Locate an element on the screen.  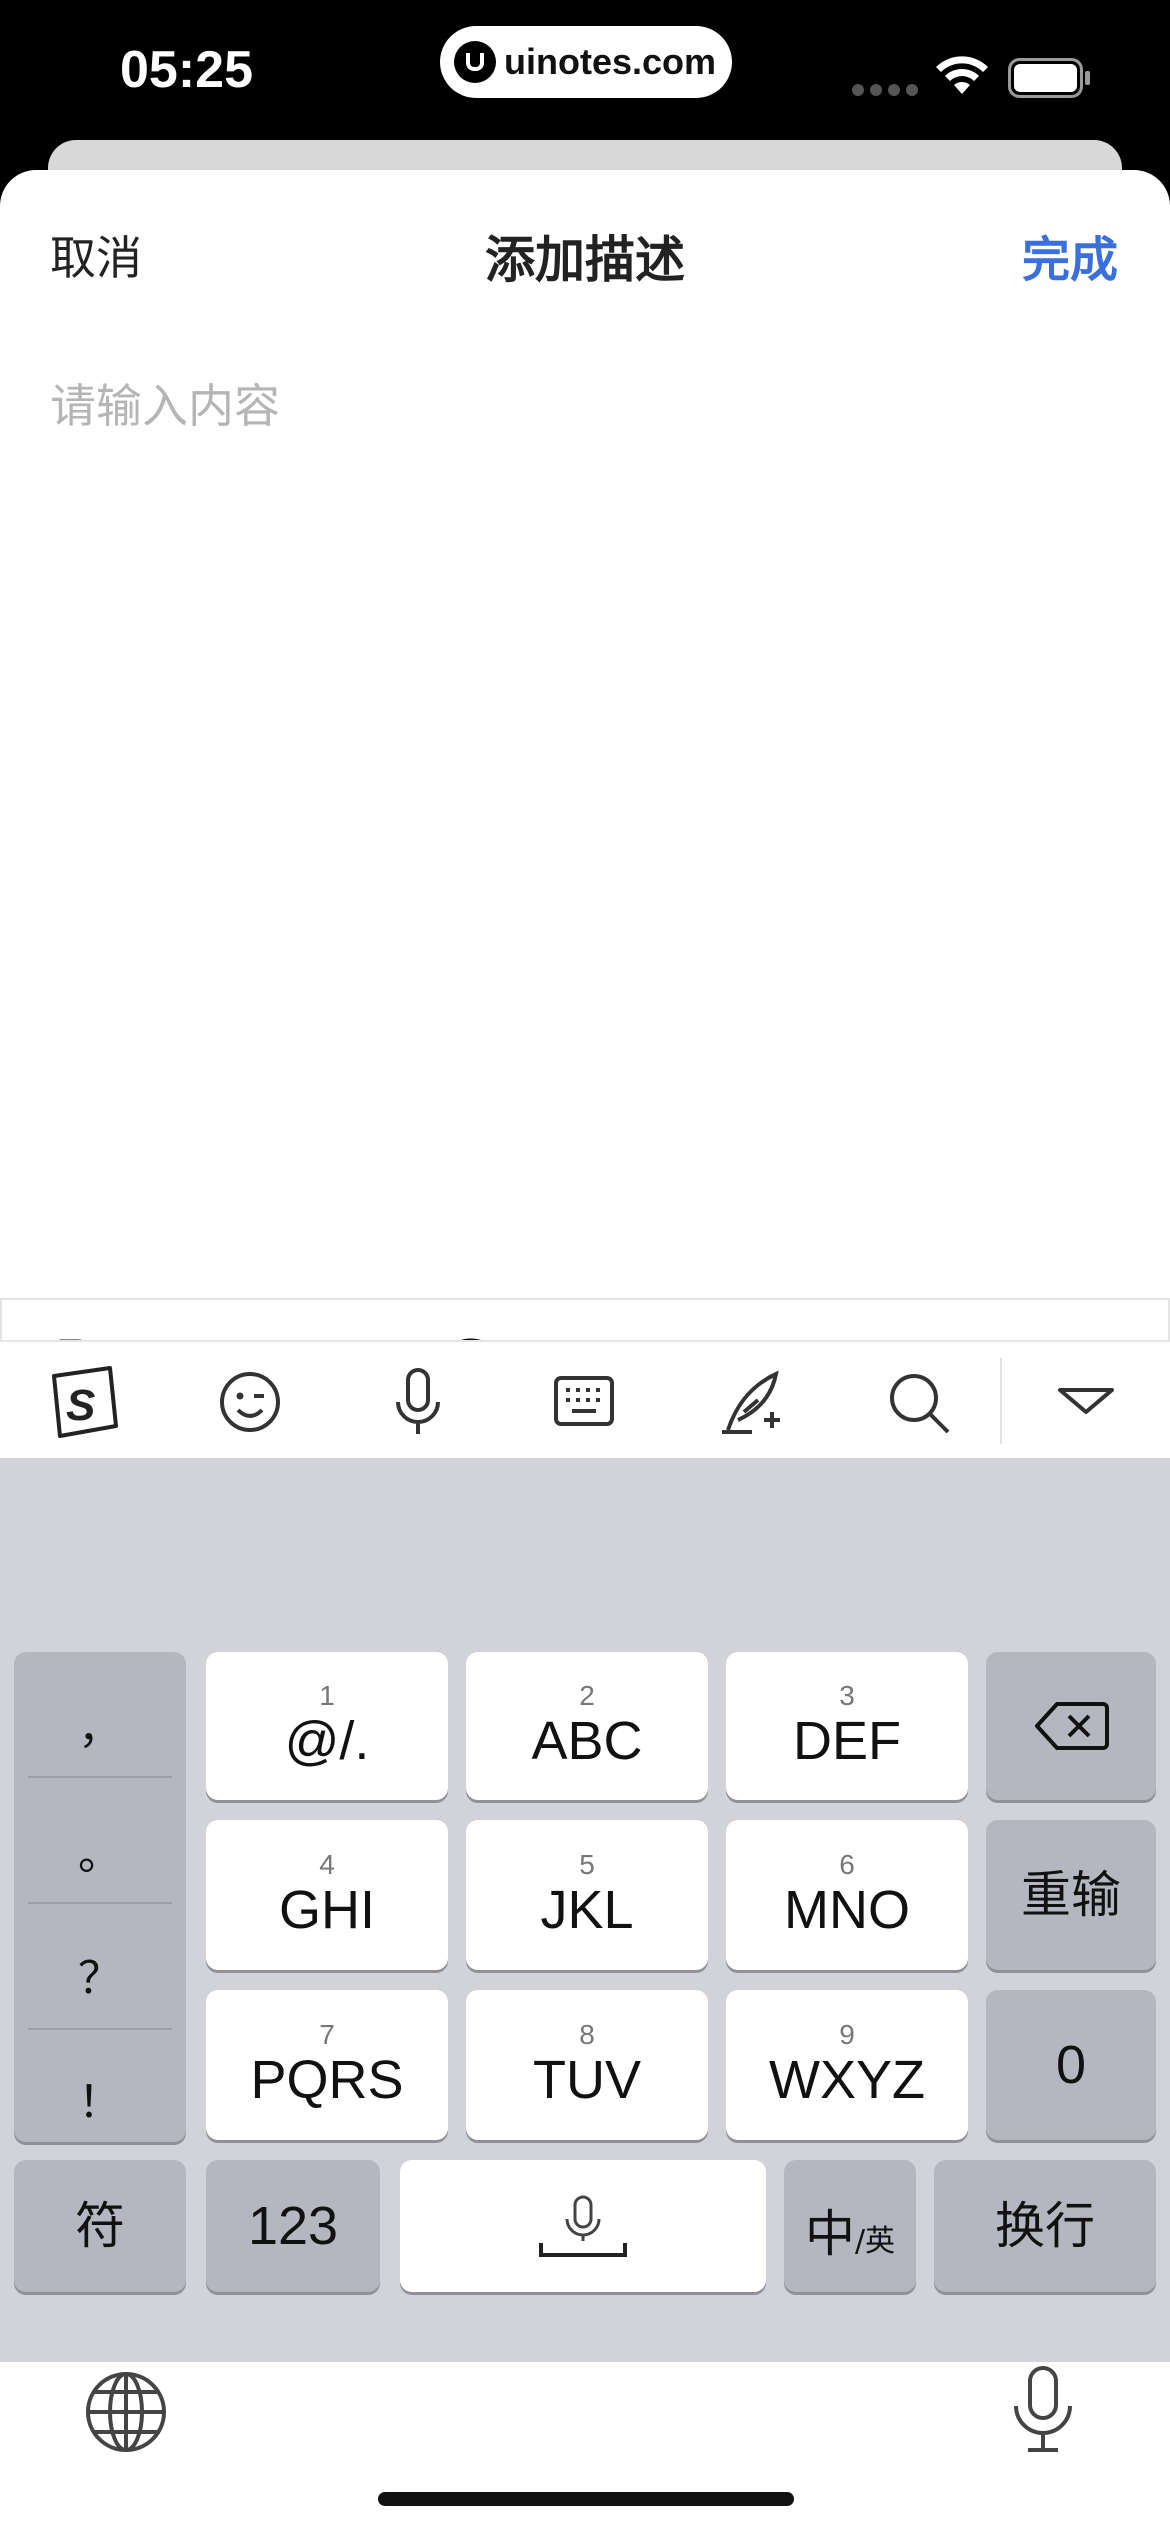
numbers-key: 123 is located at coordinates (293, 2226).